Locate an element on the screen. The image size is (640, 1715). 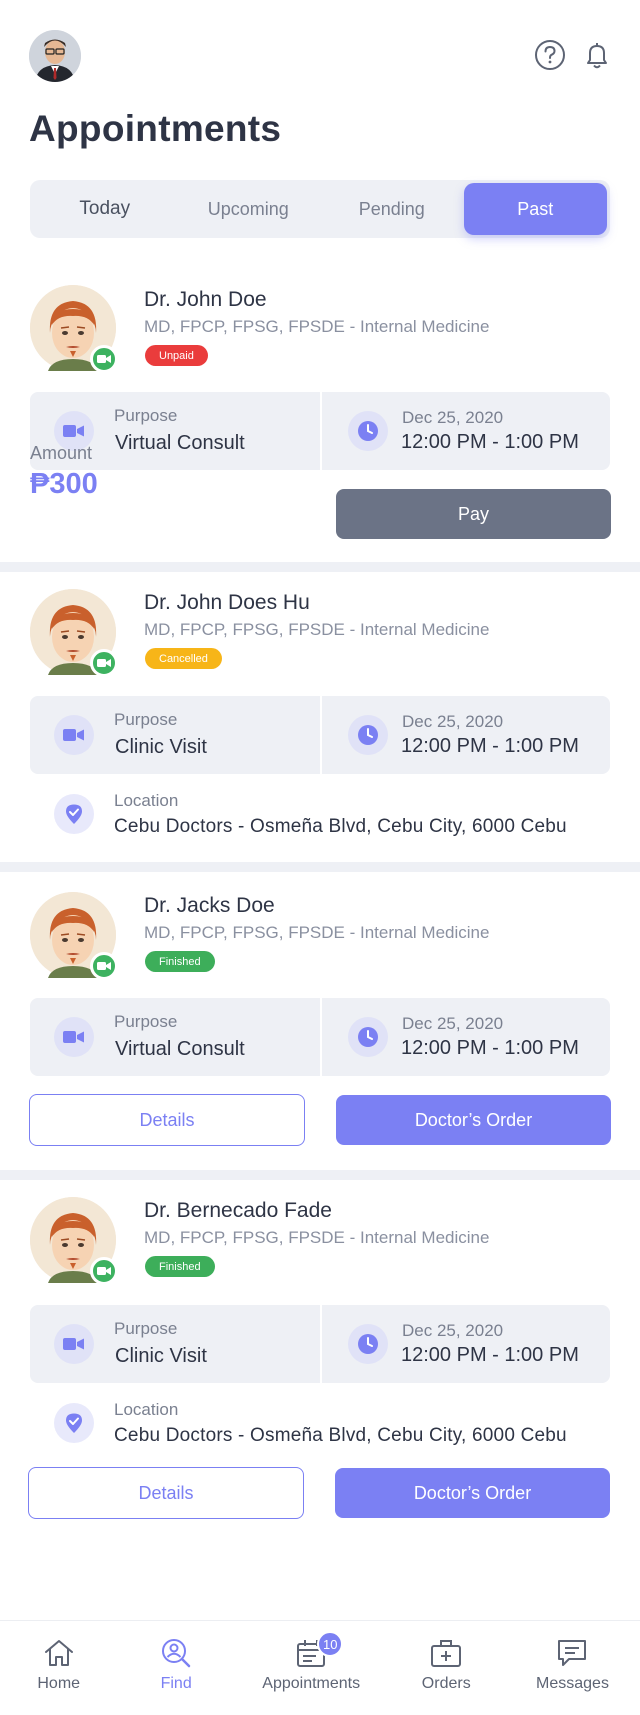
header: Appointments is located at coordinates (320, 80).